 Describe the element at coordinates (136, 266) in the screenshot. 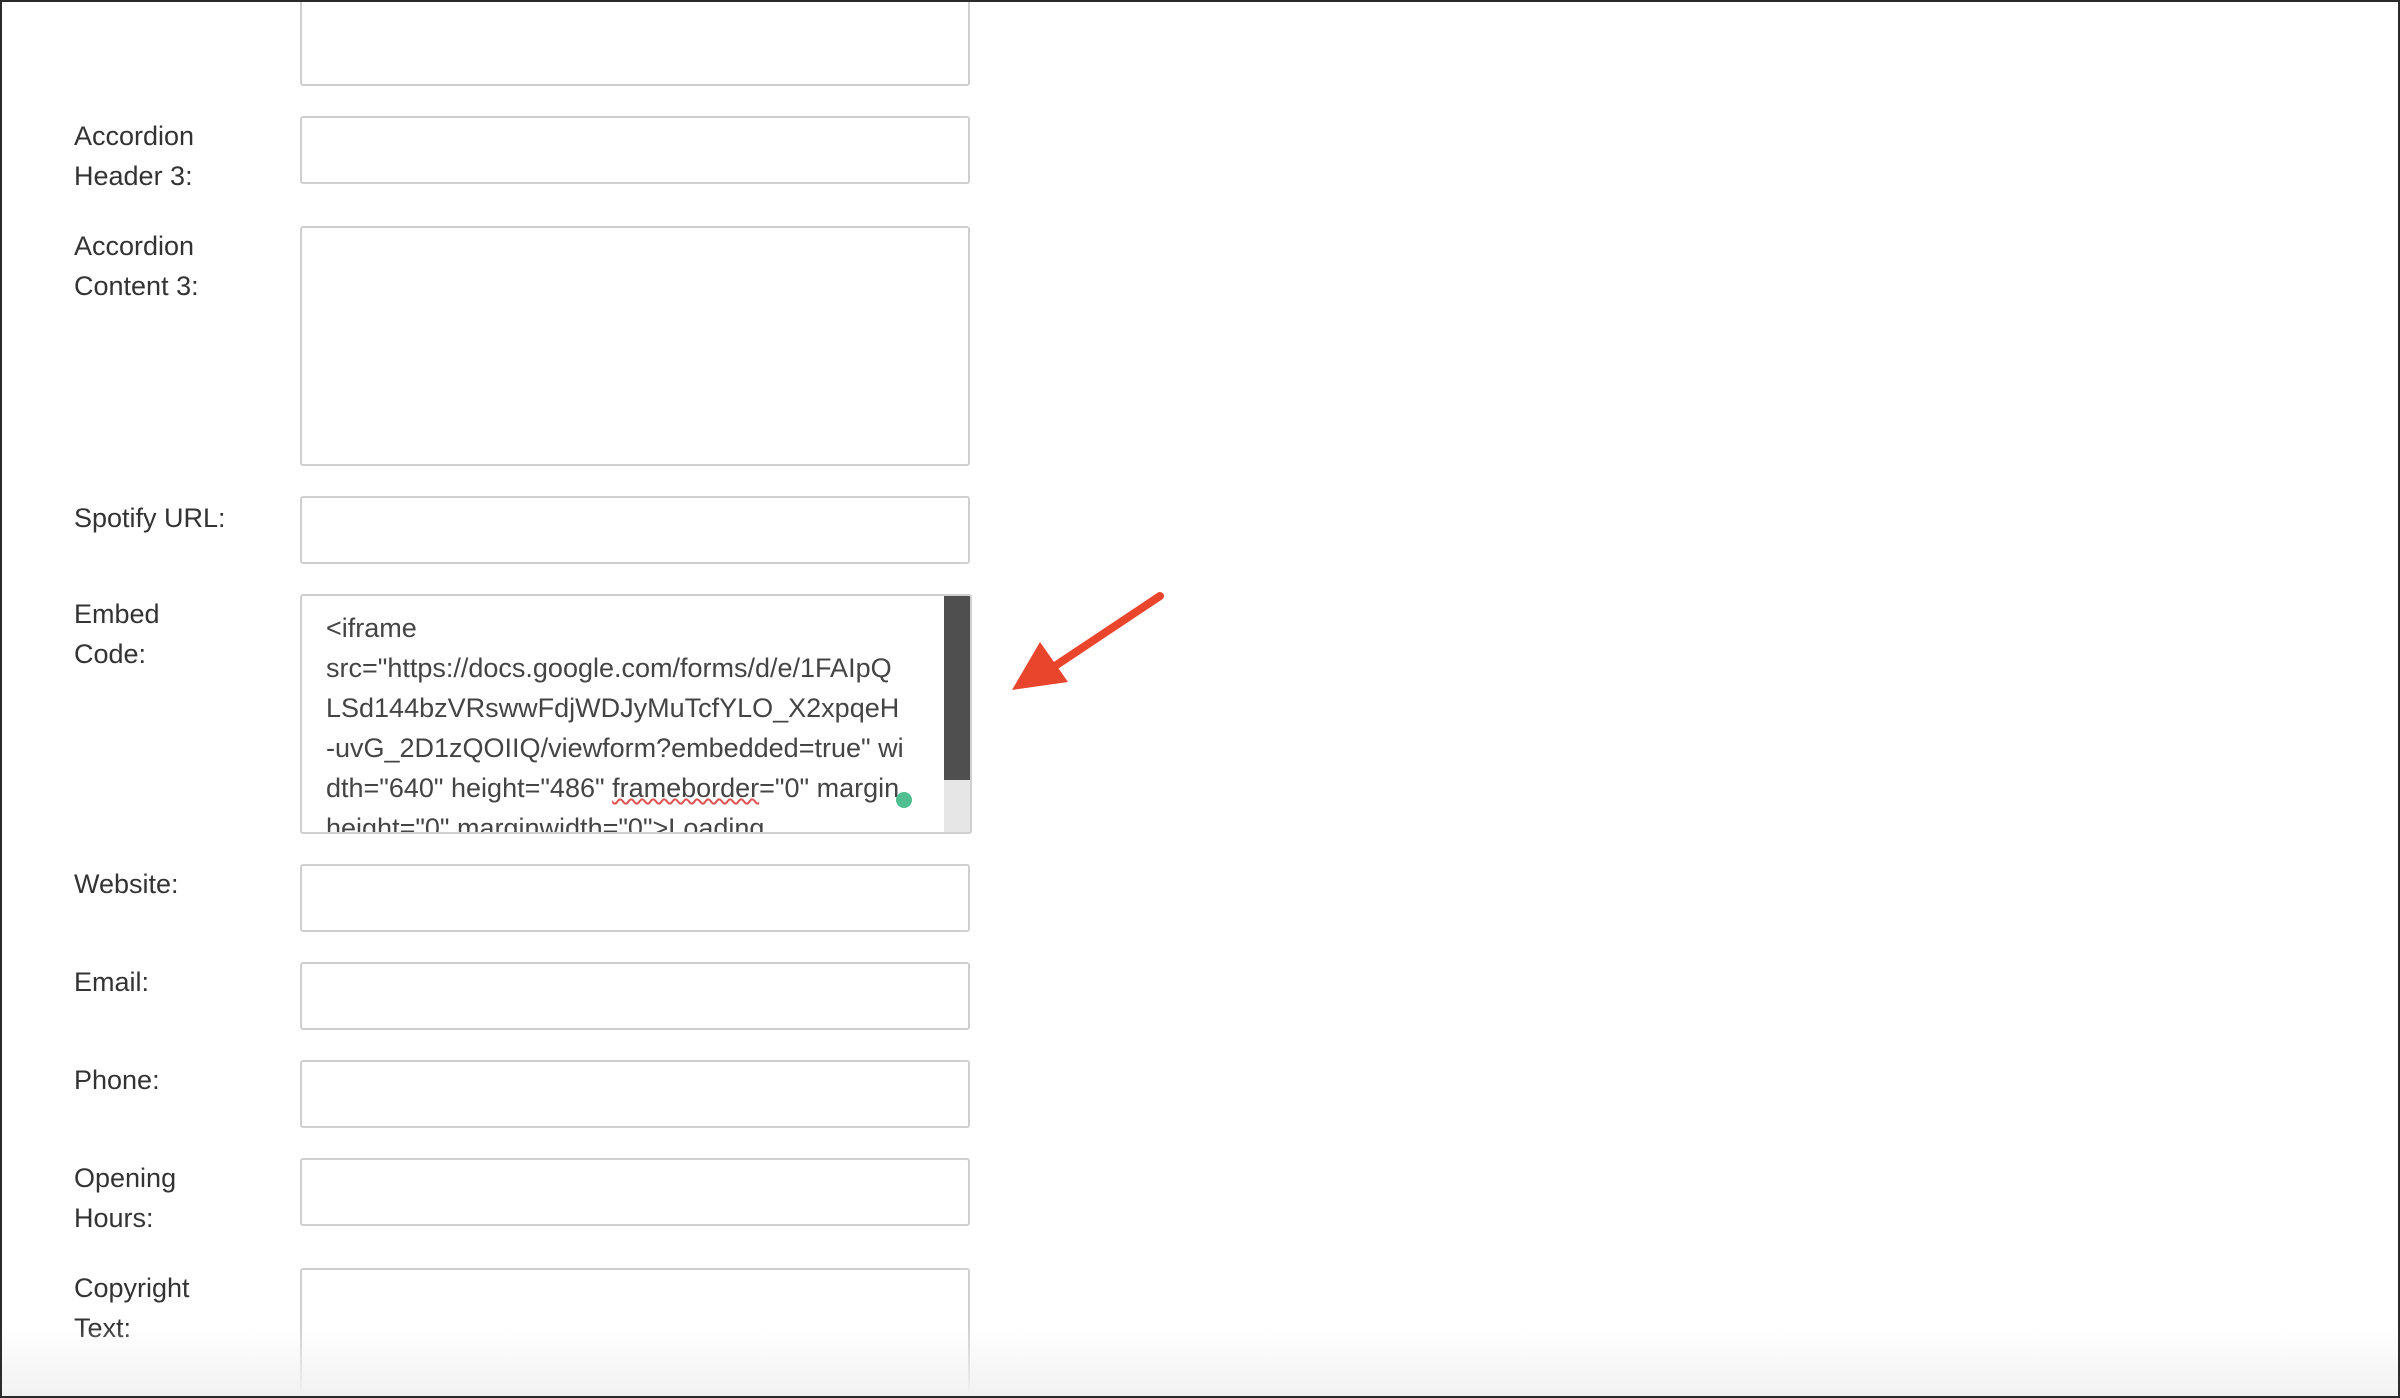

I see `accordion-content-3-label: Accordion Content 3:` at that location.